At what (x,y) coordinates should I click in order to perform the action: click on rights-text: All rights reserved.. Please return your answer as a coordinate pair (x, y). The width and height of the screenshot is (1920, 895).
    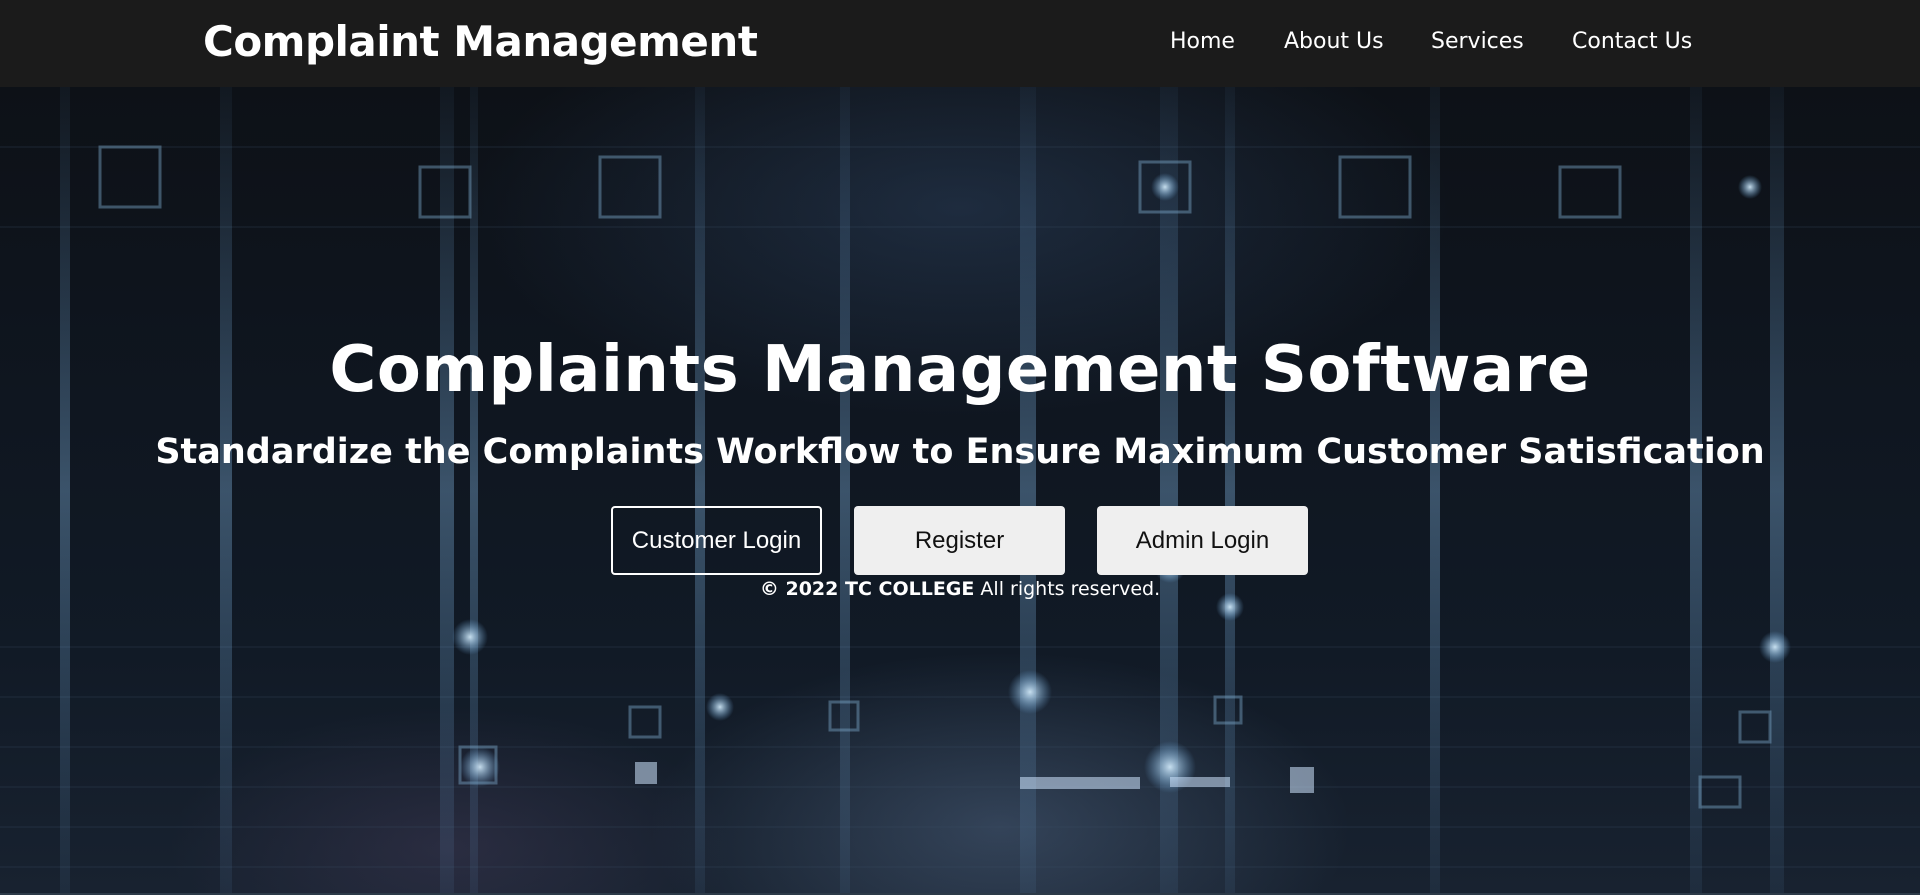
    Looking at the image, I should click on (1067, 589).